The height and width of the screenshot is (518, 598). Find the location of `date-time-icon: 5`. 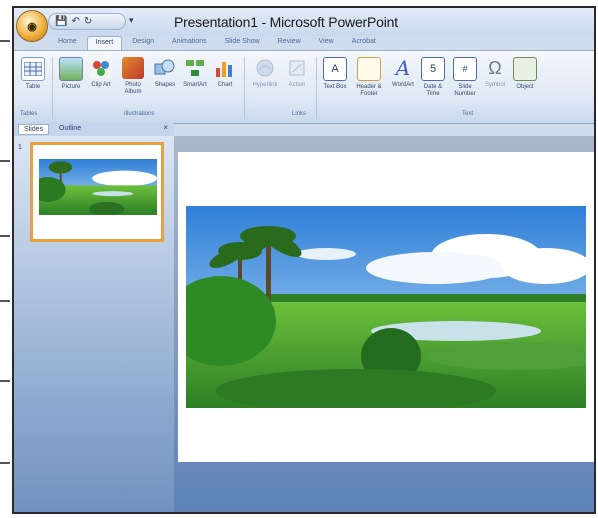

date-time-icon: 5 is located at coordinates (433, 69).